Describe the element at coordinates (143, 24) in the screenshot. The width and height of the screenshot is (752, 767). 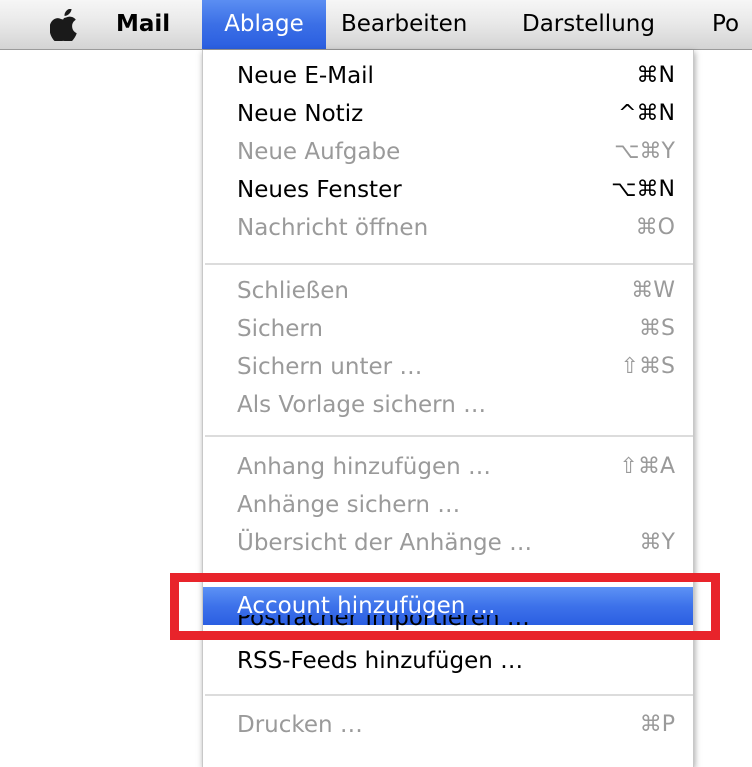
I see `menubar-item-mail: Mail` at that location.